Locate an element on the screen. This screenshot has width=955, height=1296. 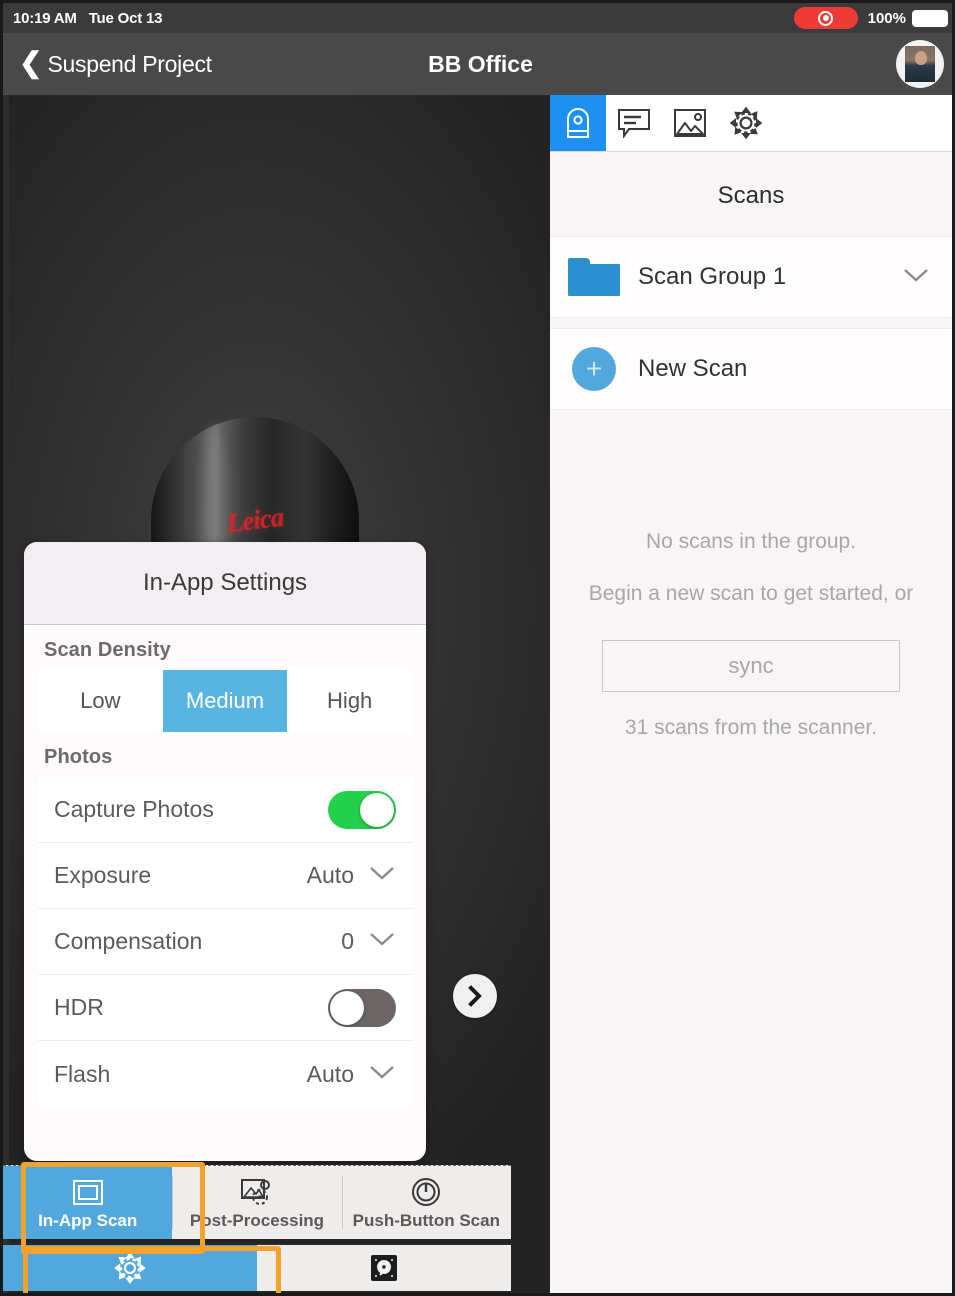
avatar-head is located at coordinates (921, 58).